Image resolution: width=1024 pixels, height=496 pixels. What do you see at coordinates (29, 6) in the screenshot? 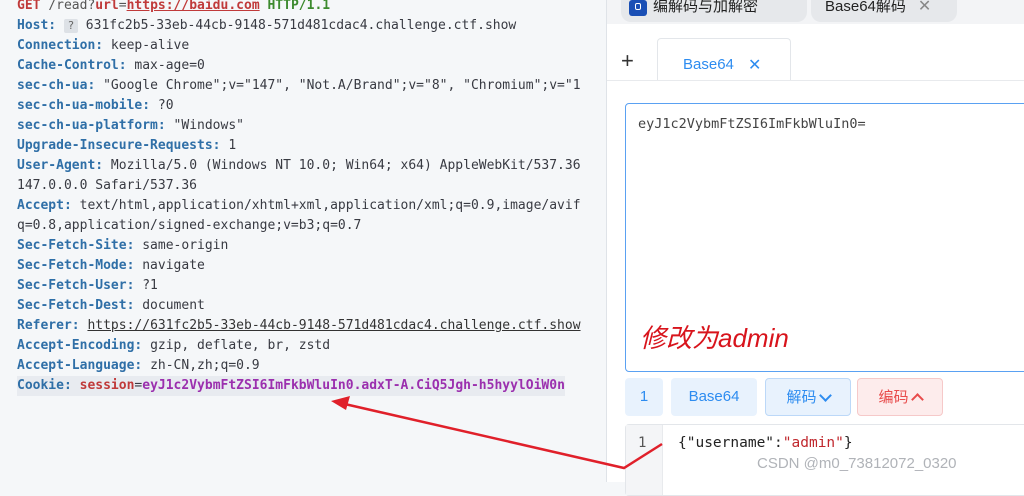
I see `method: GET` at bounding box center [29, 6].